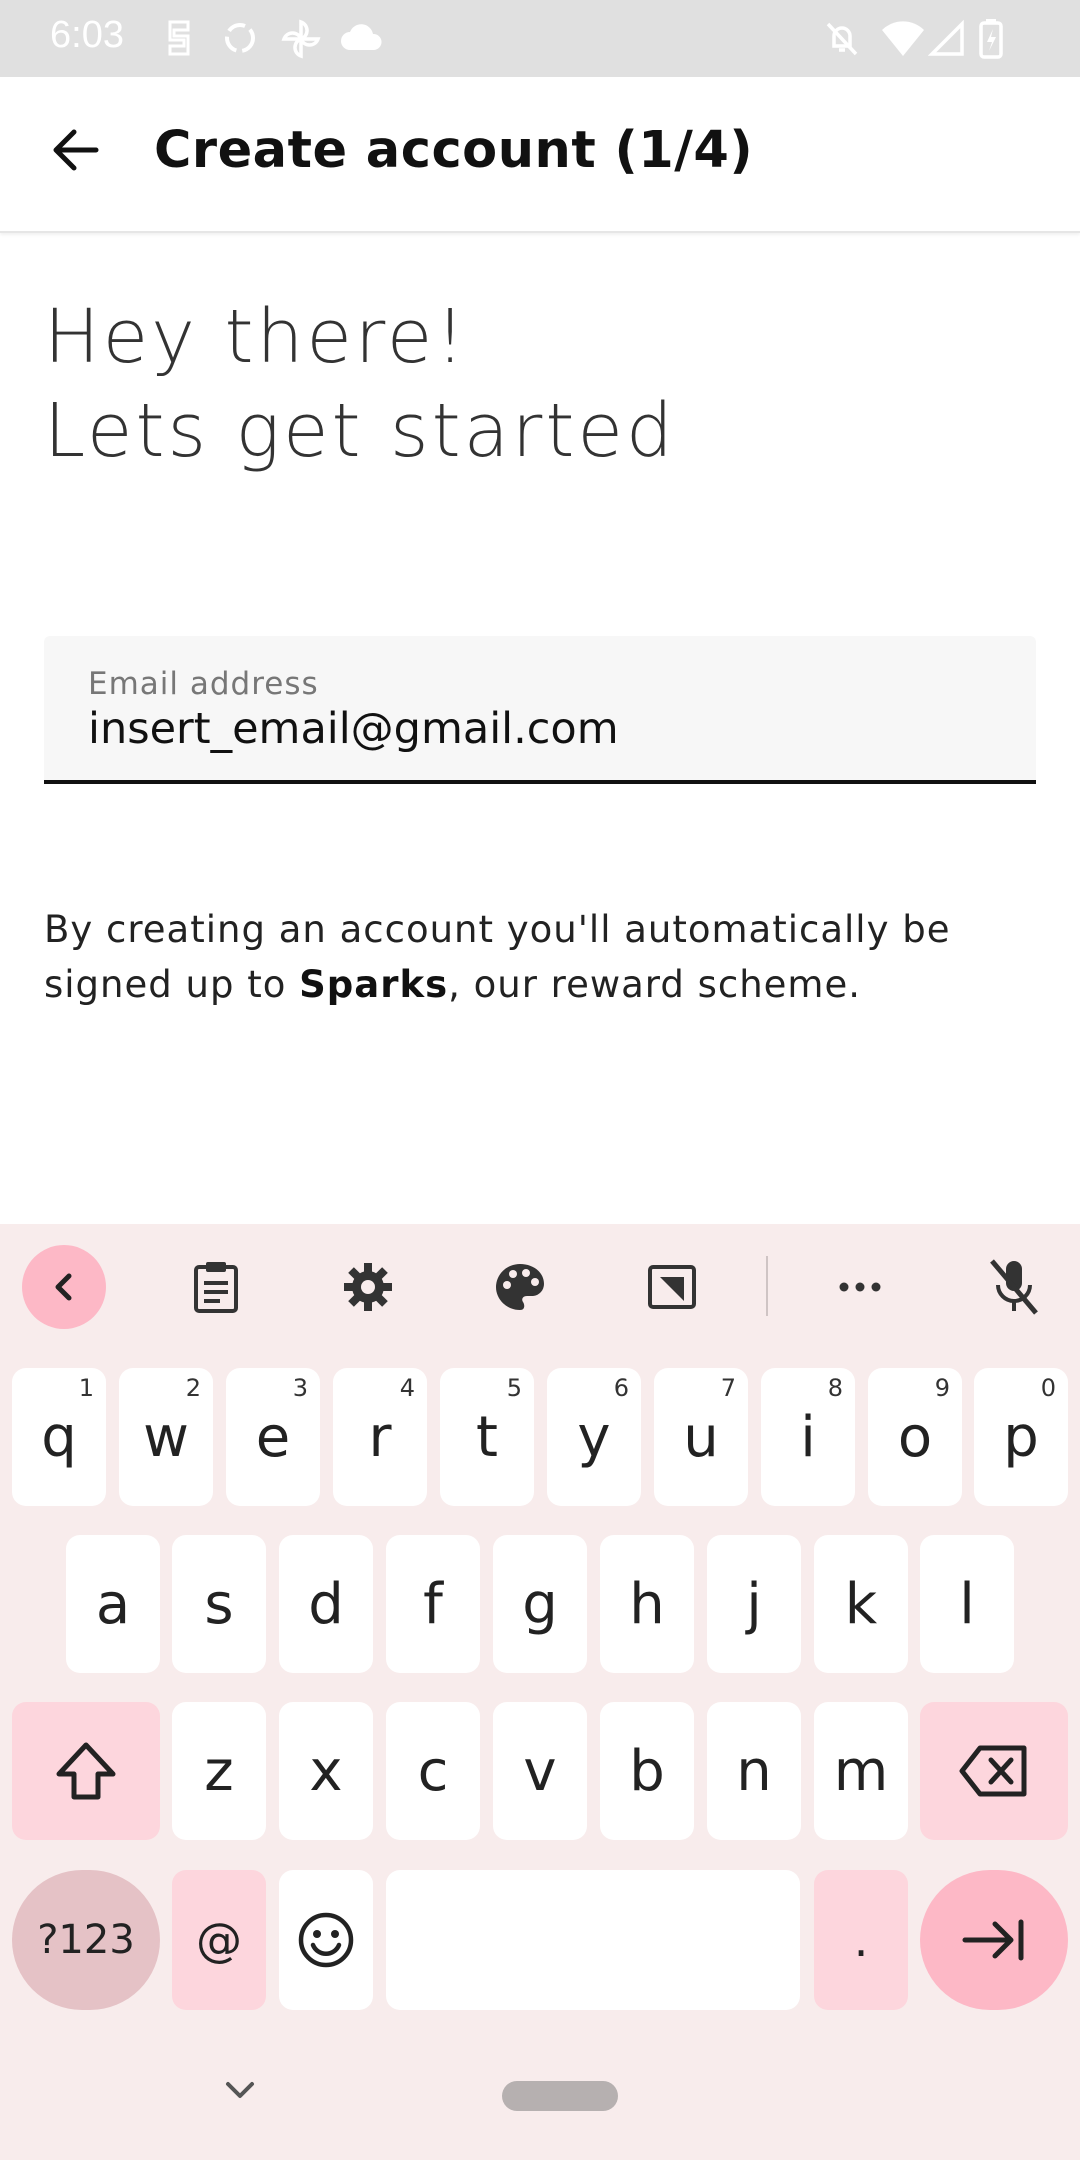 Image resolution: width=1080 pixels, height=2160 pixels. I want to click on voice-input-button, so click(1014, 1287).